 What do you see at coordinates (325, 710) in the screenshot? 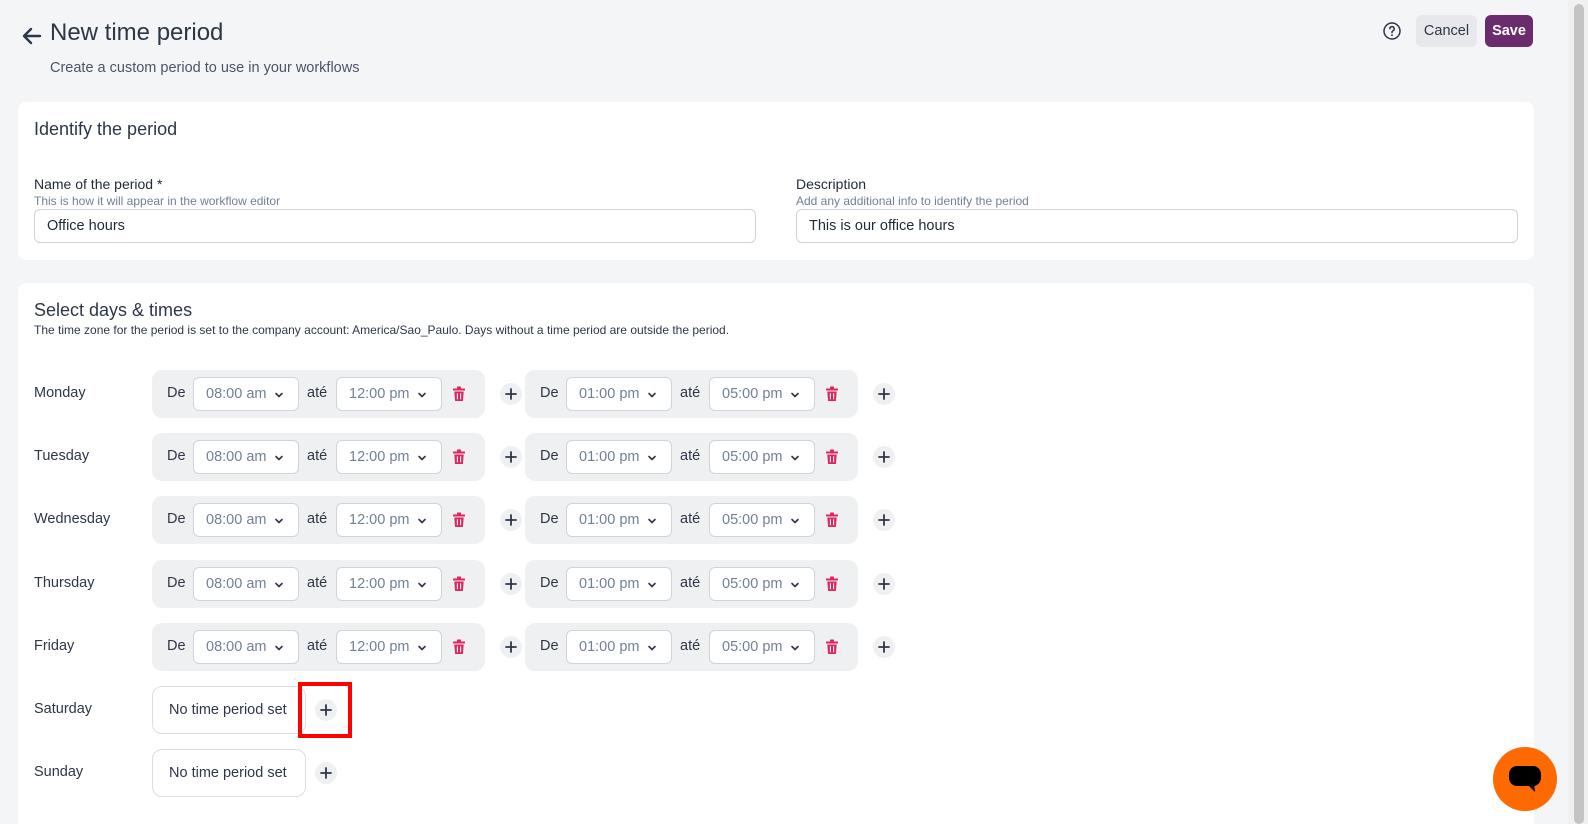
I see `highlight-box` at bounding box center [325, 710].